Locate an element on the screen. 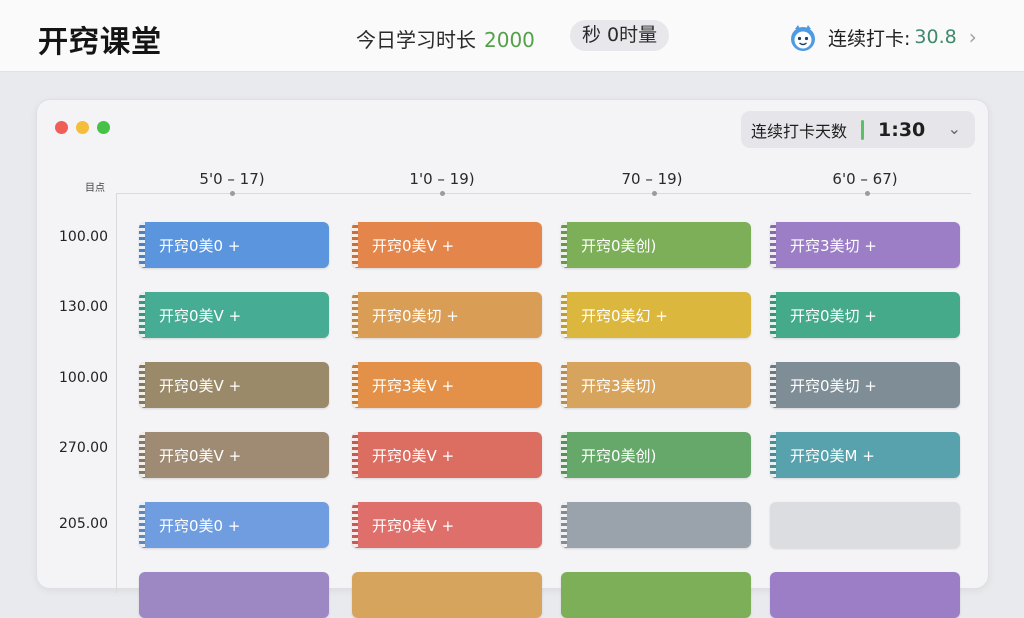  mascot-icon is located at coordinates (803, 38).